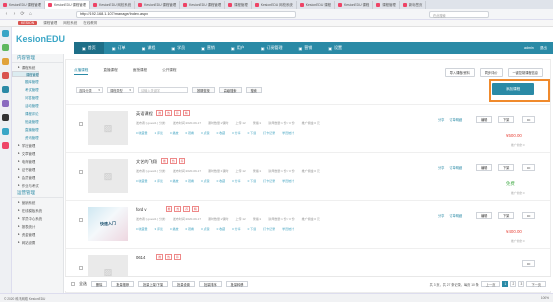  What do you see at coordinates (441, 119) in the screenshot?
I see `row-action-link: 分享` at bounding box center [441, 119].